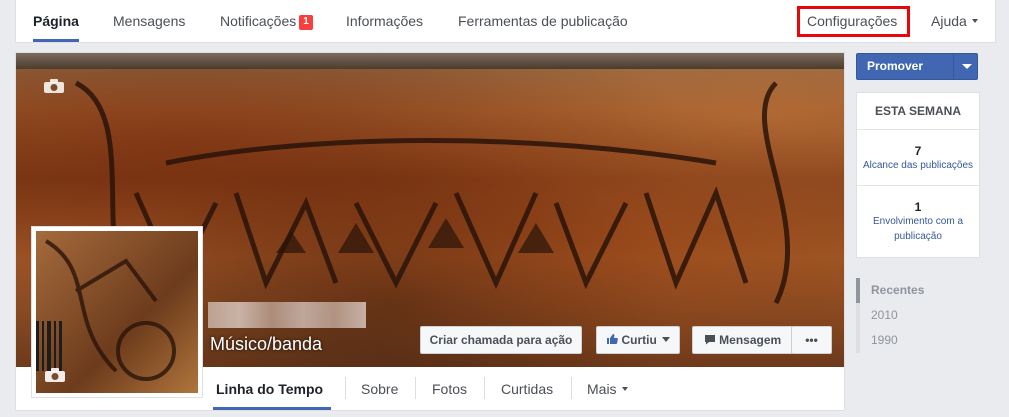 The image size is (1009, 417). Describe the element at coordinates (918, 111) in the screenshot. I see `weekly-insights-title: ESTA SEMANA` at that location.